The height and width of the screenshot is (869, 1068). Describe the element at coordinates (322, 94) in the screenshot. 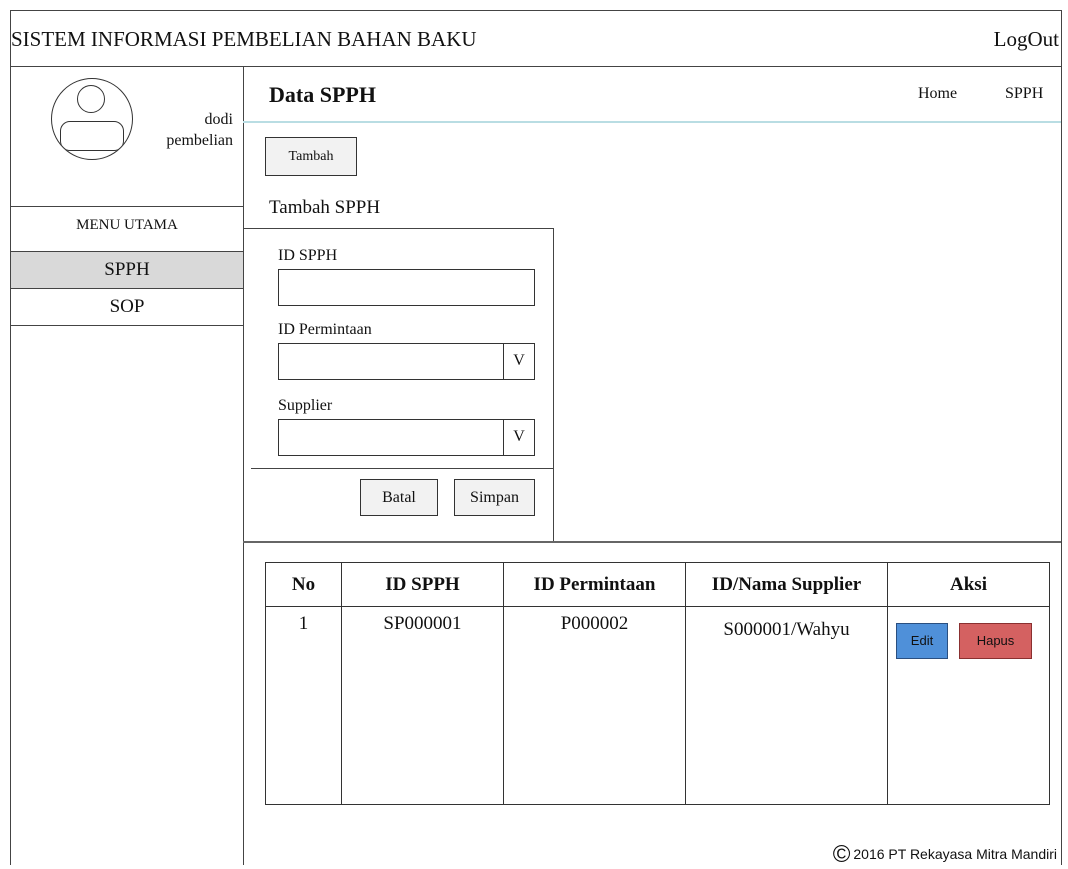

I see `page-title: Data SPPH` at that location.